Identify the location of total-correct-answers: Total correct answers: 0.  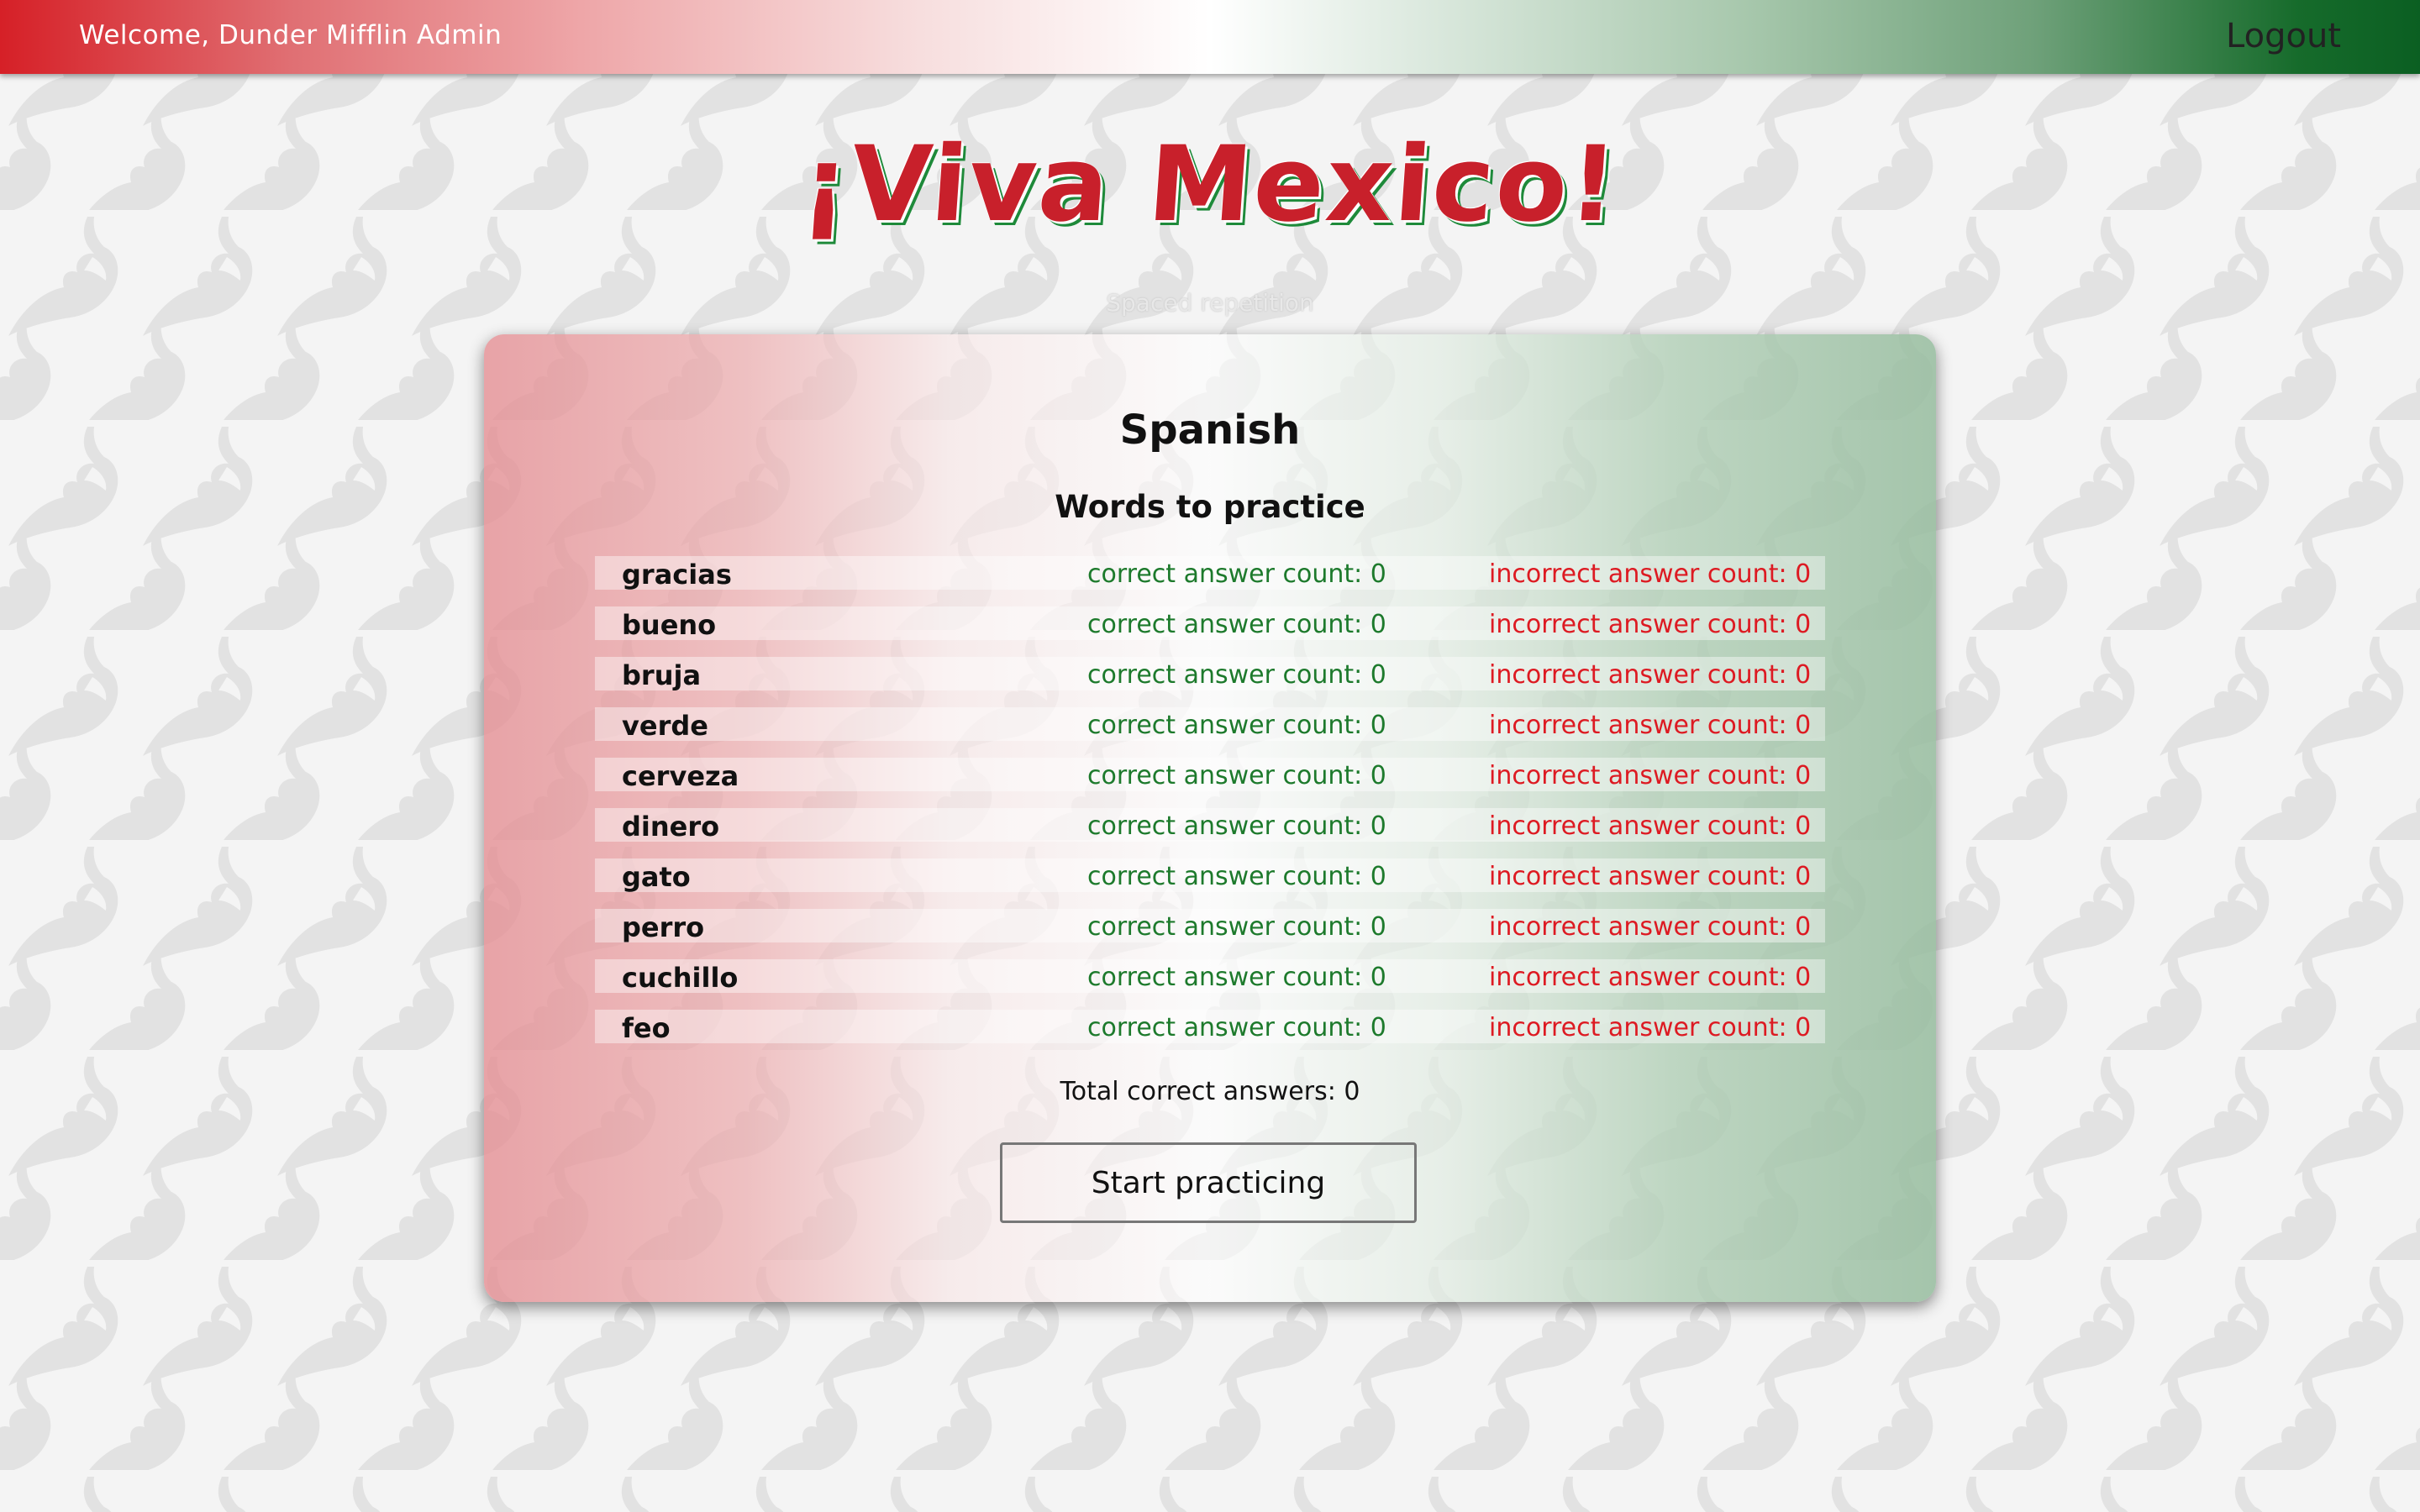
(1210, 1091).